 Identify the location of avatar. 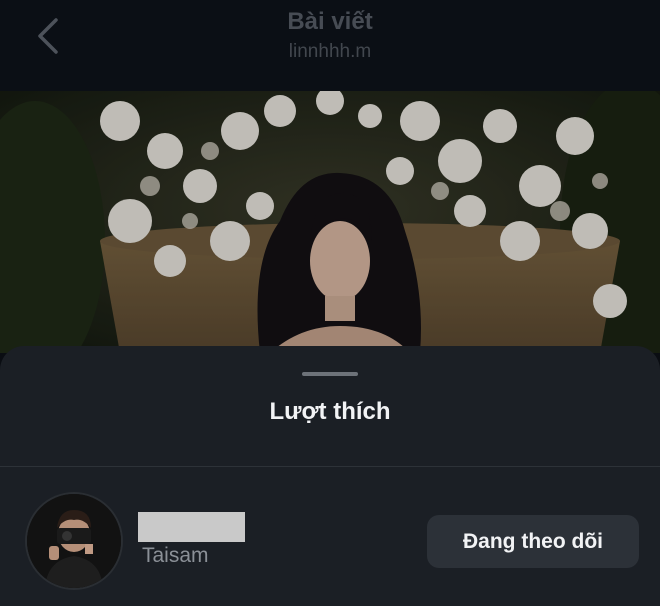
(74, 541).